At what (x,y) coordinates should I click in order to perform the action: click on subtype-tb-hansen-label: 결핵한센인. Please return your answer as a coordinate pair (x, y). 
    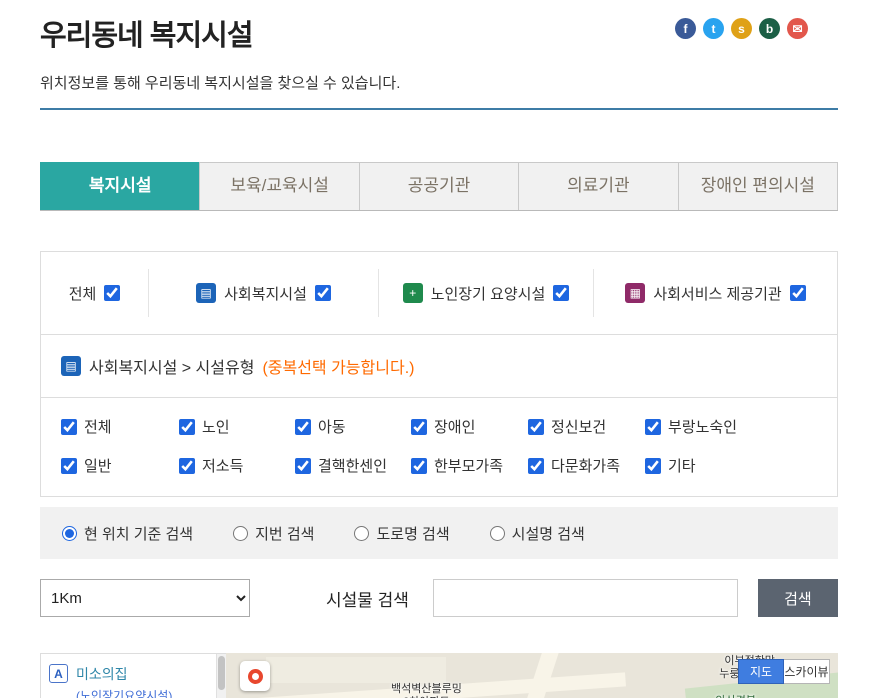
    Looking at the image, I should click on (353, 466).